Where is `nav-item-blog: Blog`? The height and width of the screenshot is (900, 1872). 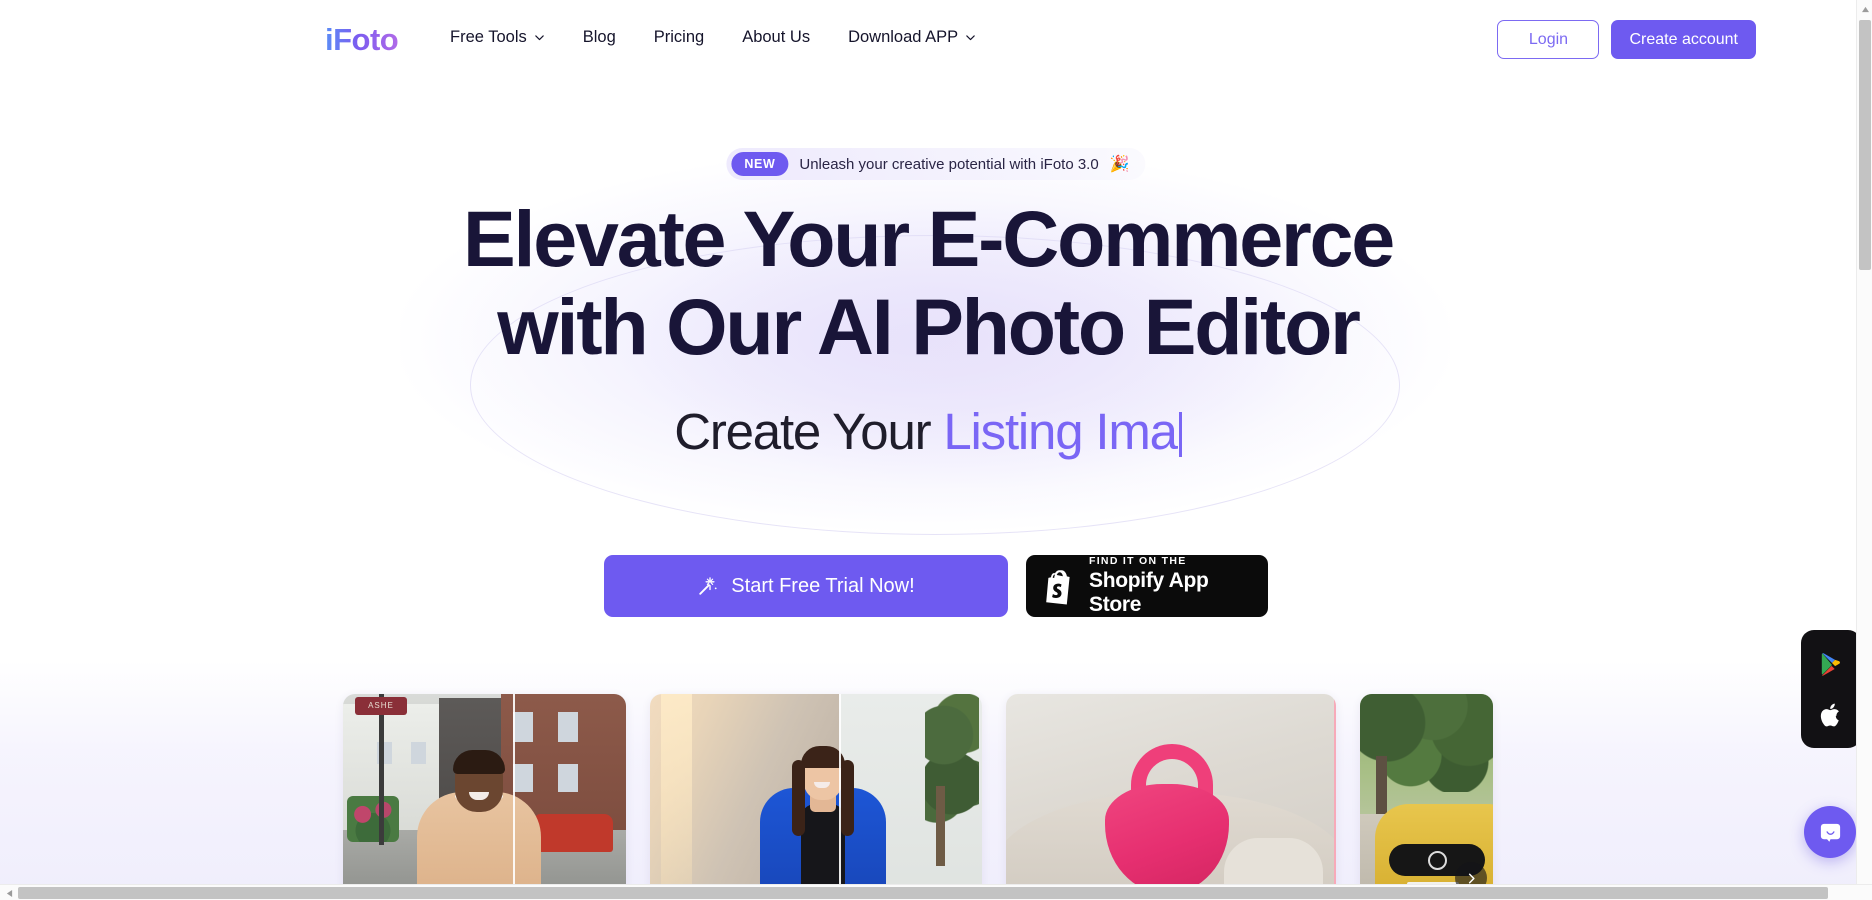
nav-item-blog: Blog is located at coordinates (599, 37).